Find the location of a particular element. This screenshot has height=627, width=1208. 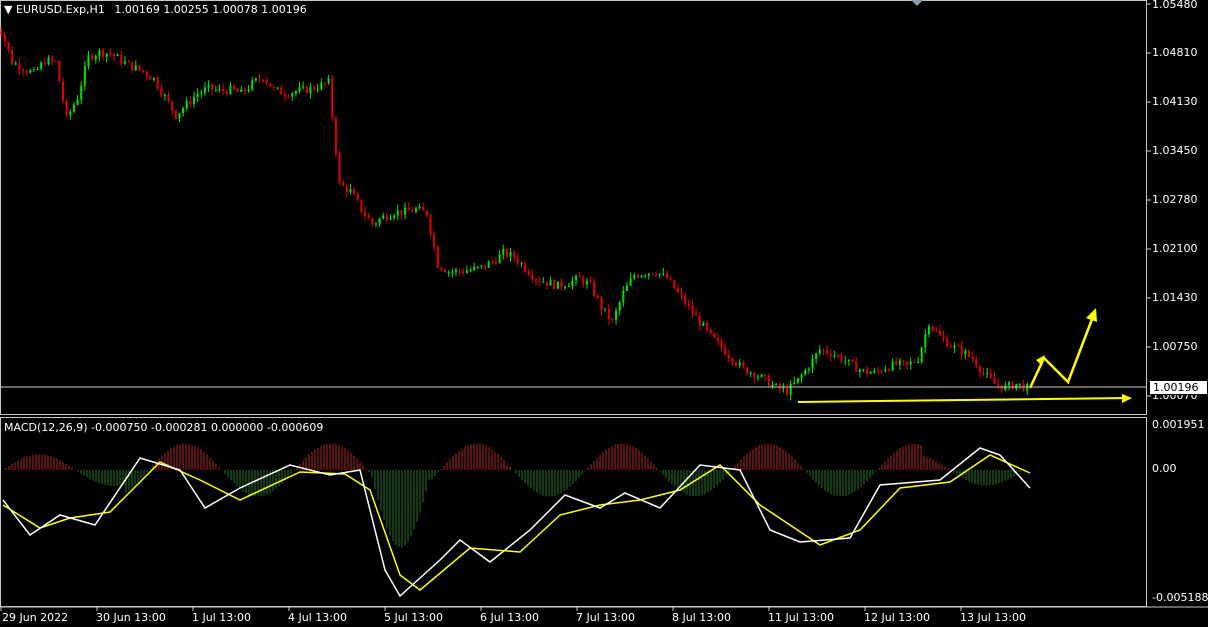

time-label-4: 5 Jul 13:00 is located at coordinates (413, 617).